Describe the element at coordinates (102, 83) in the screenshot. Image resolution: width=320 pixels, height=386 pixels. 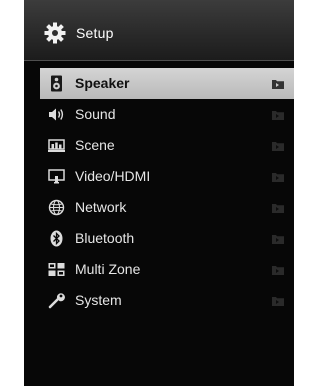
I see `menu-item-label: Speaker` at that location.